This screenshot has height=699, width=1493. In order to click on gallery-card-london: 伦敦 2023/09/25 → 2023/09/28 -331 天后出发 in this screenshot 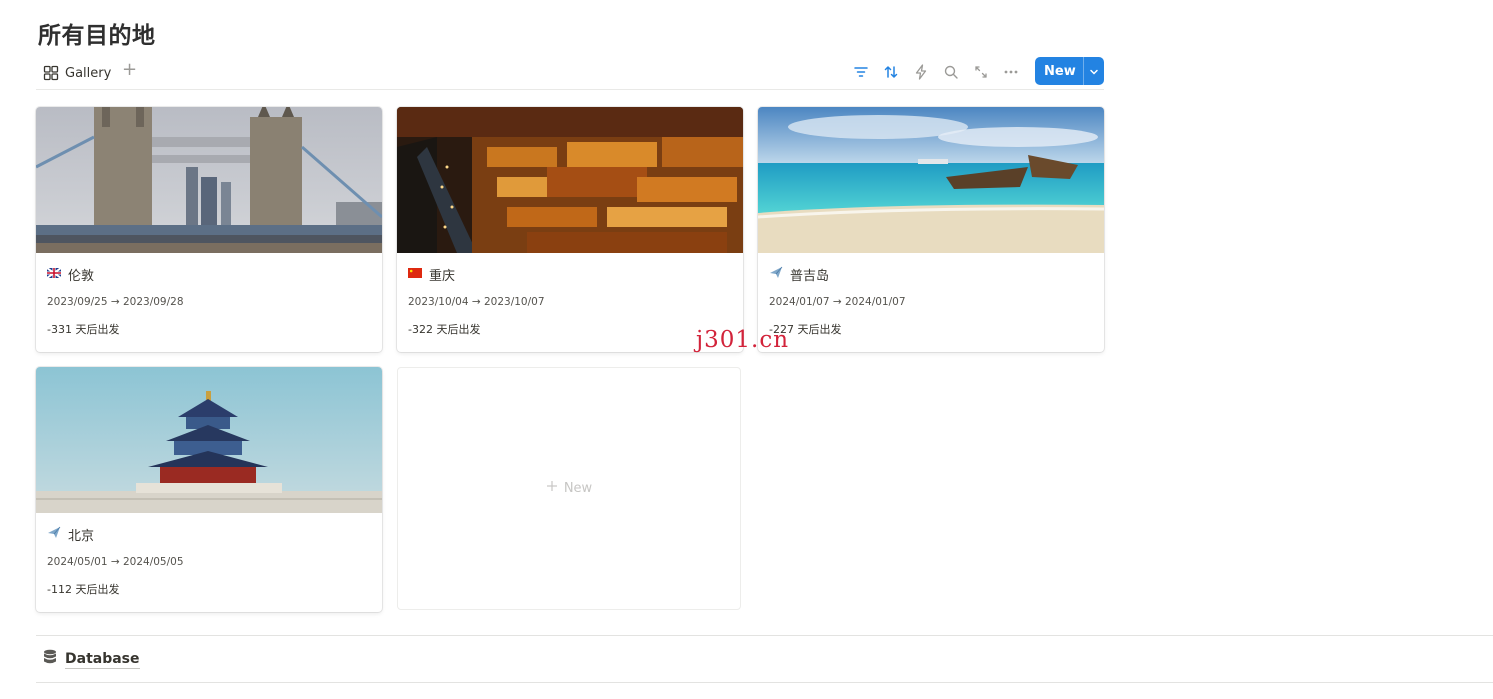, I will do `click(209, 229)`.